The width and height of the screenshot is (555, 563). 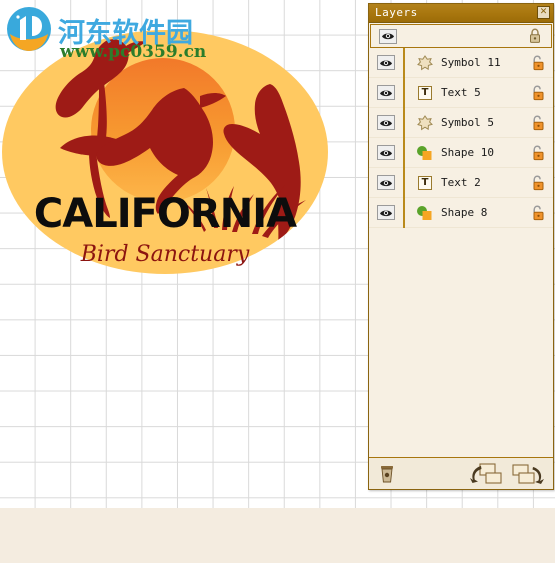 I want to click on layer-lock-closed-toggle, so click(x=535, y=36).